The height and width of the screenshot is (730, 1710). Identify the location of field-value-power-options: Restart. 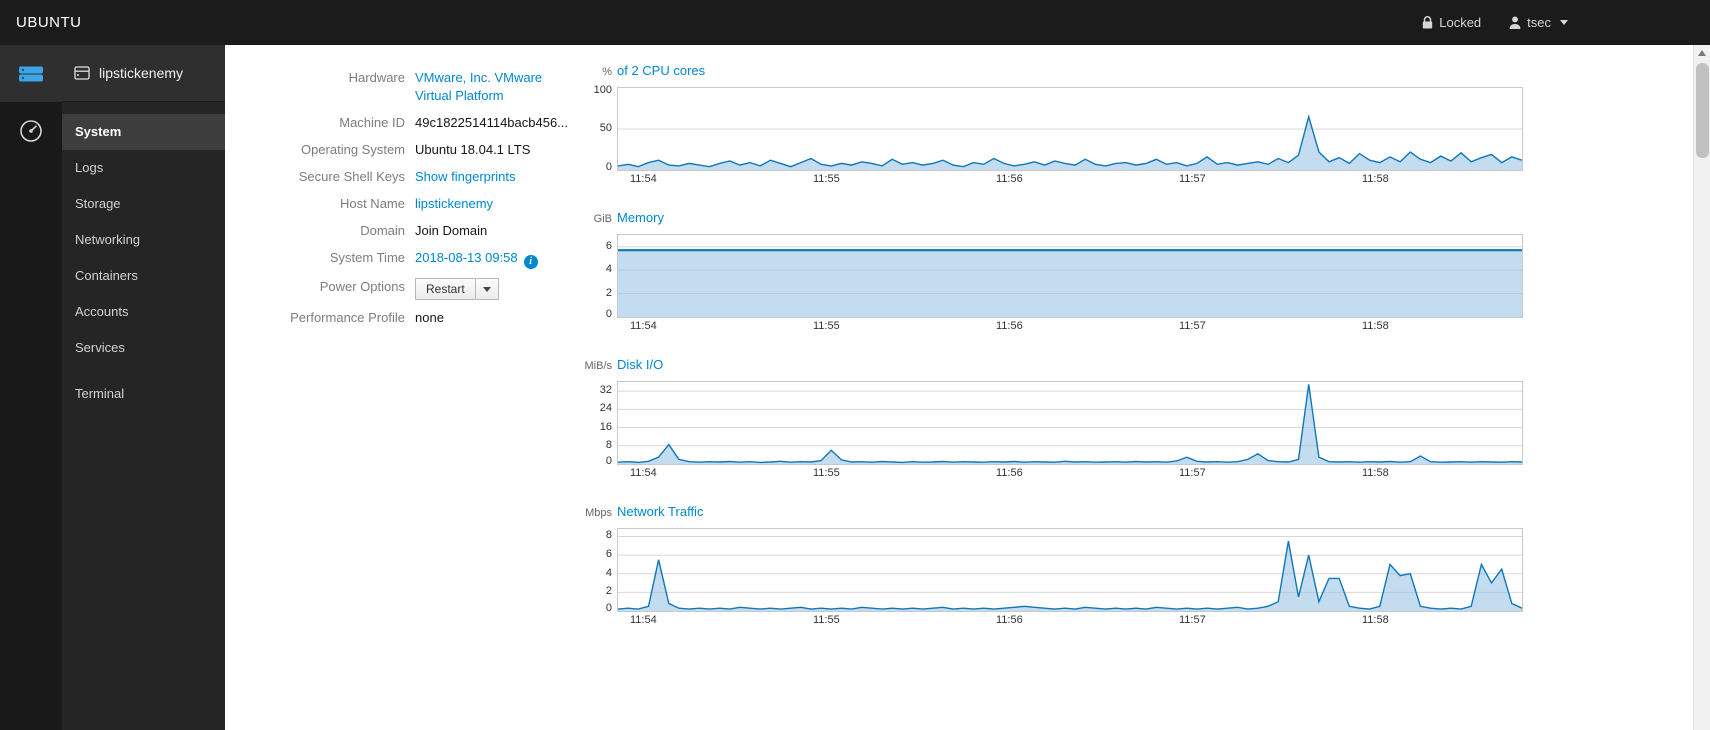
(457, 289).